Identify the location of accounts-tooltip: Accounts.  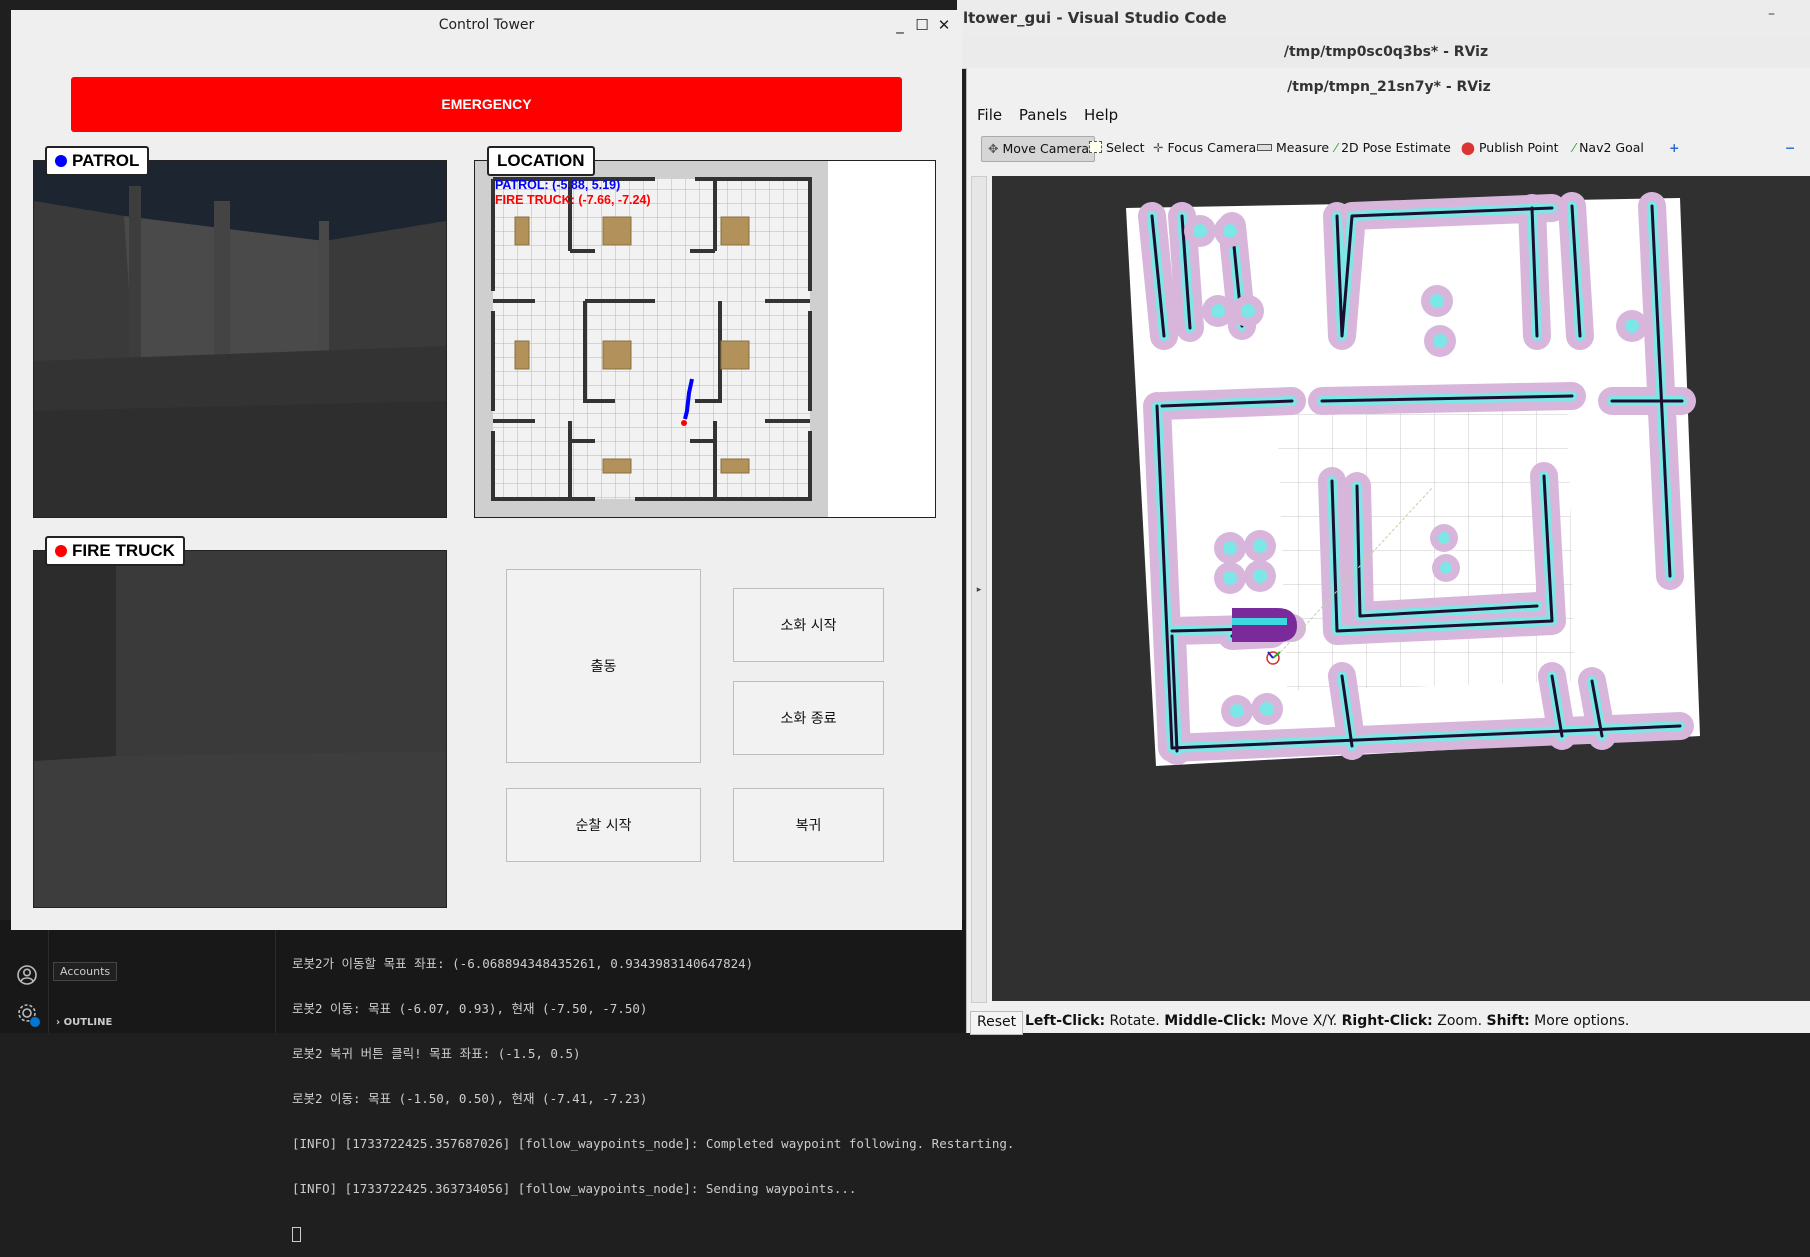
(85, 971).